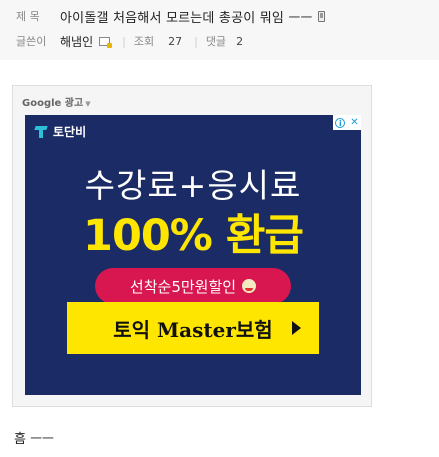  I want to click on user-card-icon, so click(106, 42).